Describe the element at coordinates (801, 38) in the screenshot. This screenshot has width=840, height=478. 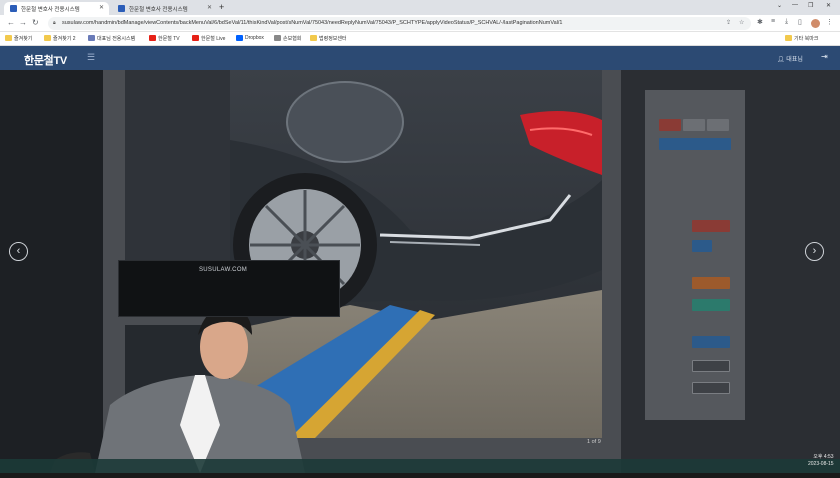
I see `other-bookmarks: 기타 북마크` at that location.